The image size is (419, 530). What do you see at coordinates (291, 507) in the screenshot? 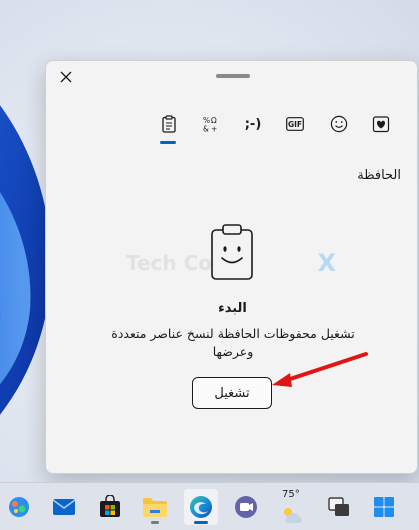
I see `taskbar-weather: 75°` at bounding box center [291, 507].